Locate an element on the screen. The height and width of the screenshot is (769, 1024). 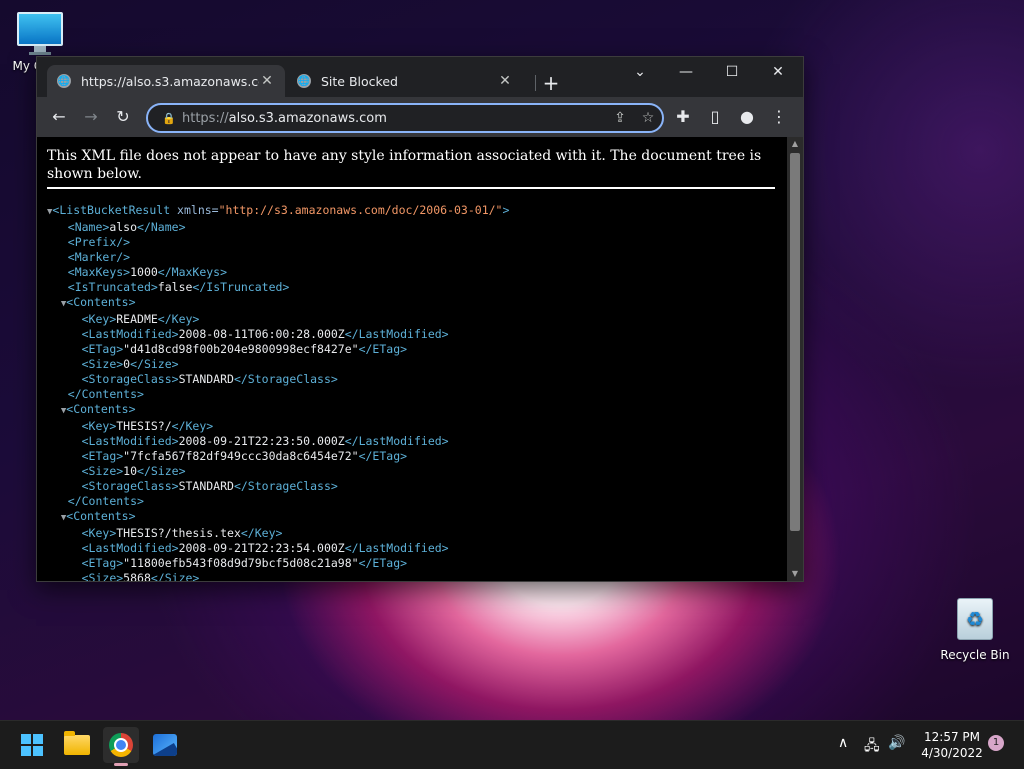
xml-tag: <Prefix/> is located at coordinates (99, 242).